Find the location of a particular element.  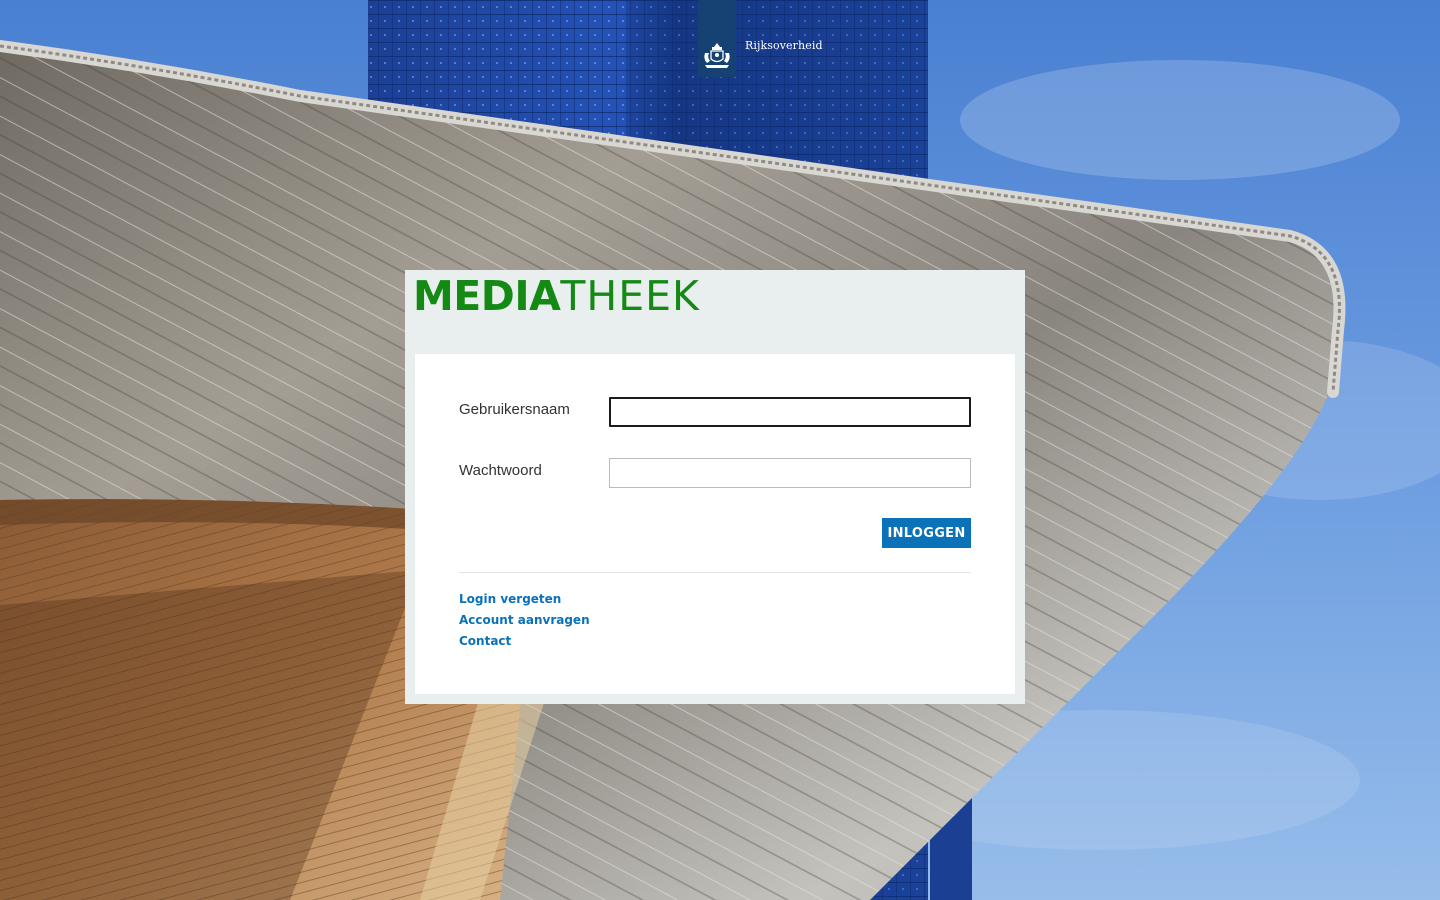

mediatheek-logo: MEDIATHEEK is located at coordinates (556, 296).